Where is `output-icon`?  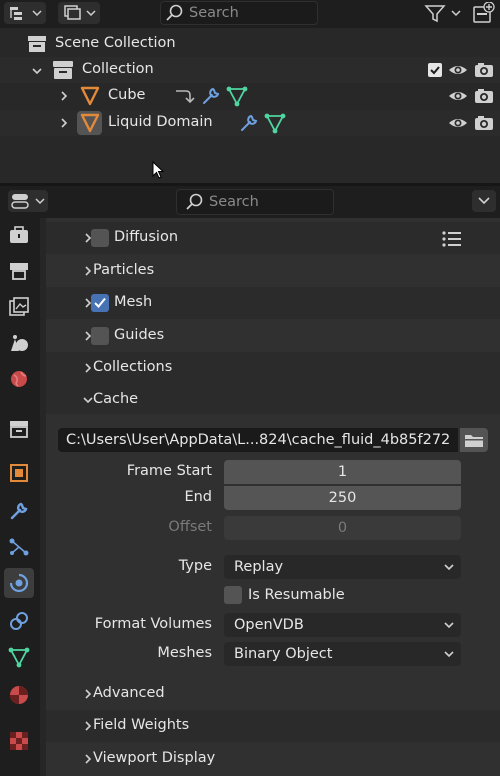 output-icon is located at coordinates (19, 306).